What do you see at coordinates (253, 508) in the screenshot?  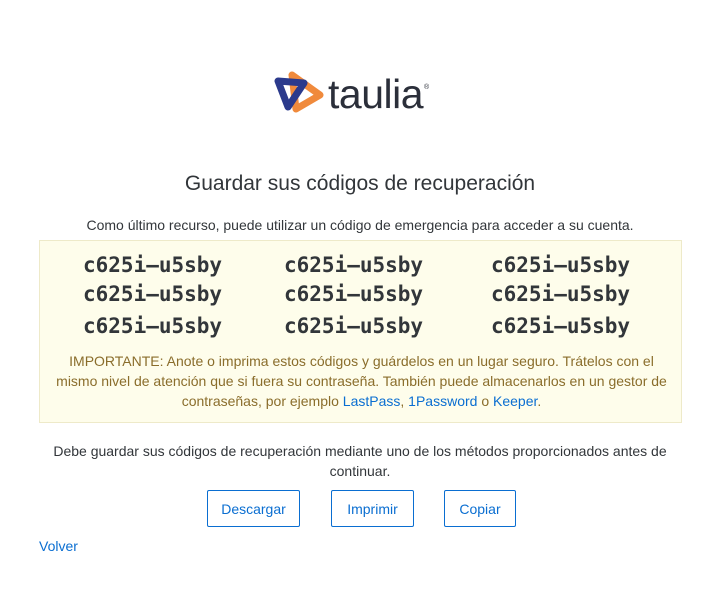 I see `download-button: Descargar` at bounding box center [253, 508].